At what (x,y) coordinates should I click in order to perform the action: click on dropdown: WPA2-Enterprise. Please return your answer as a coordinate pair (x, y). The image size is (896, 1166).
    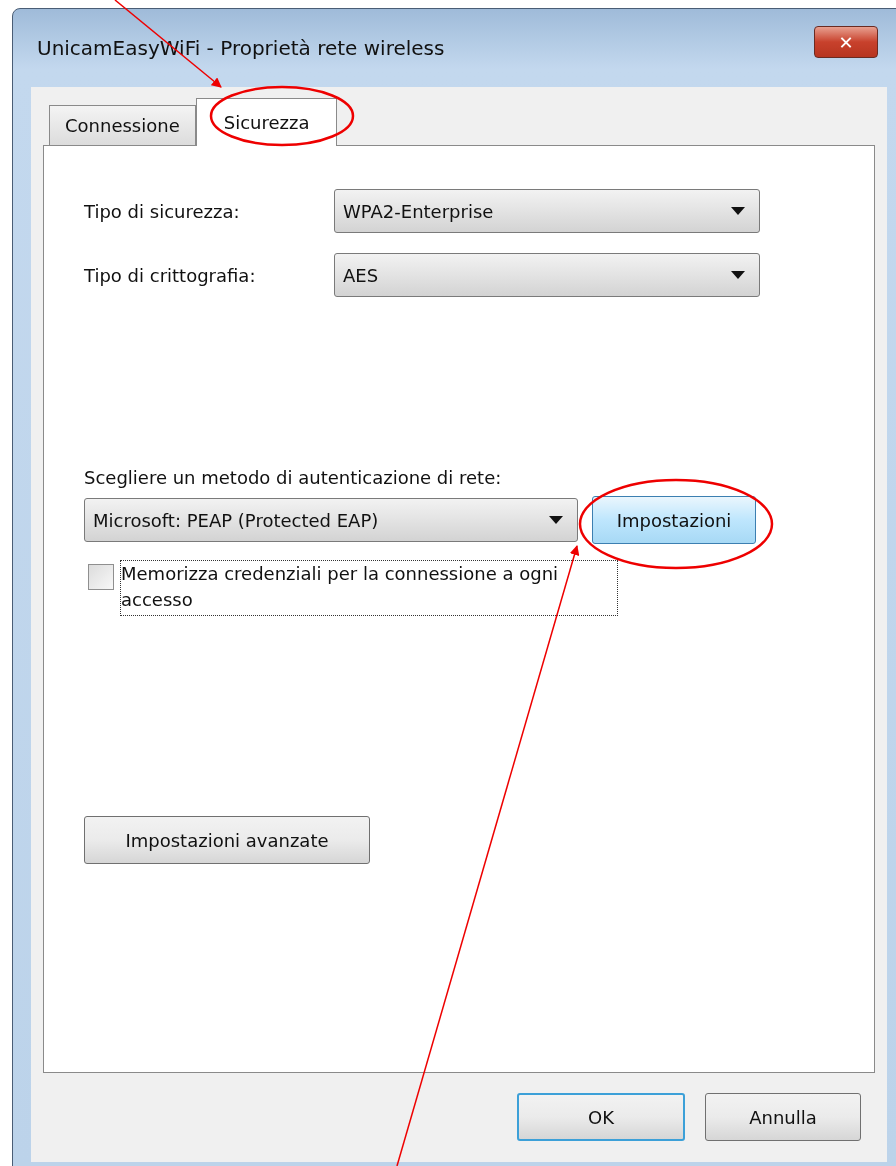
    Looking at the image, I should click on (547, 211).